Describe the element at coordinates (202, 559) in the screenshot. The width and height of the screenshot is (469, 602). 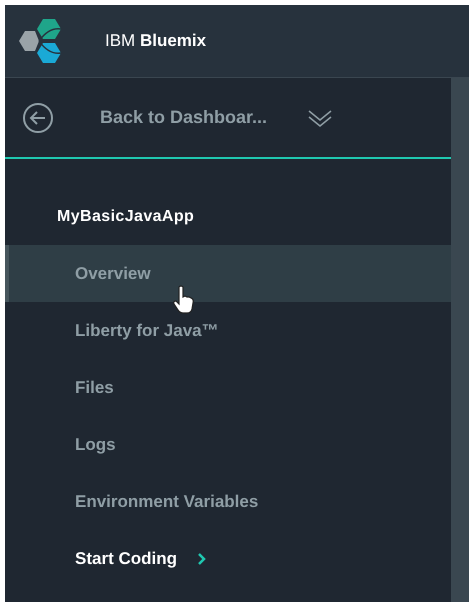
I see `chevron-right-icon` at that location.